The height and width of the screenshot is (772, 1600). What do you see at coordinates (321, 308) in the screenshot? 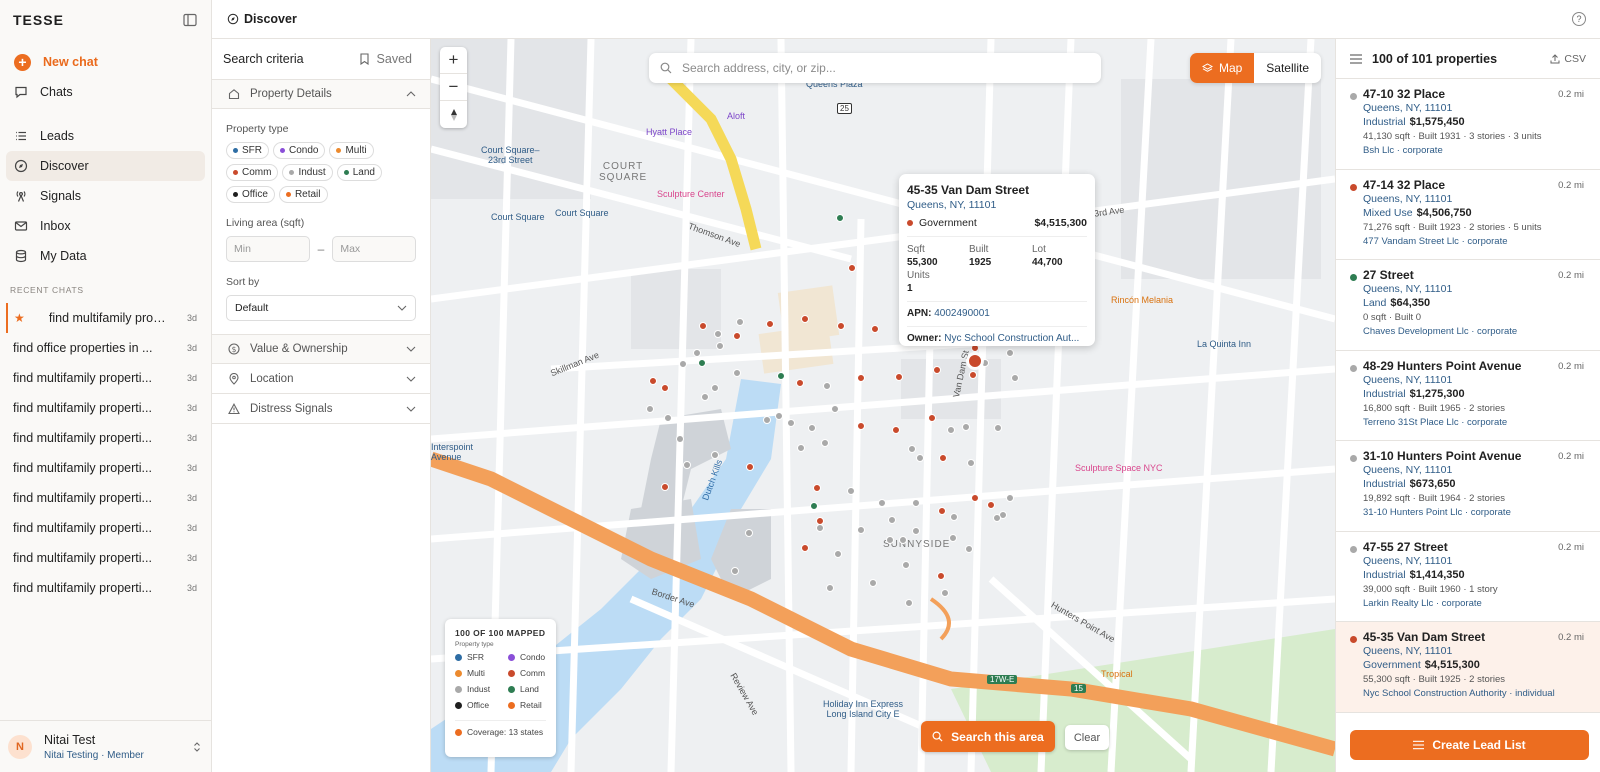
I see `sort-by-select: Default` at bounding box center [321, 308].